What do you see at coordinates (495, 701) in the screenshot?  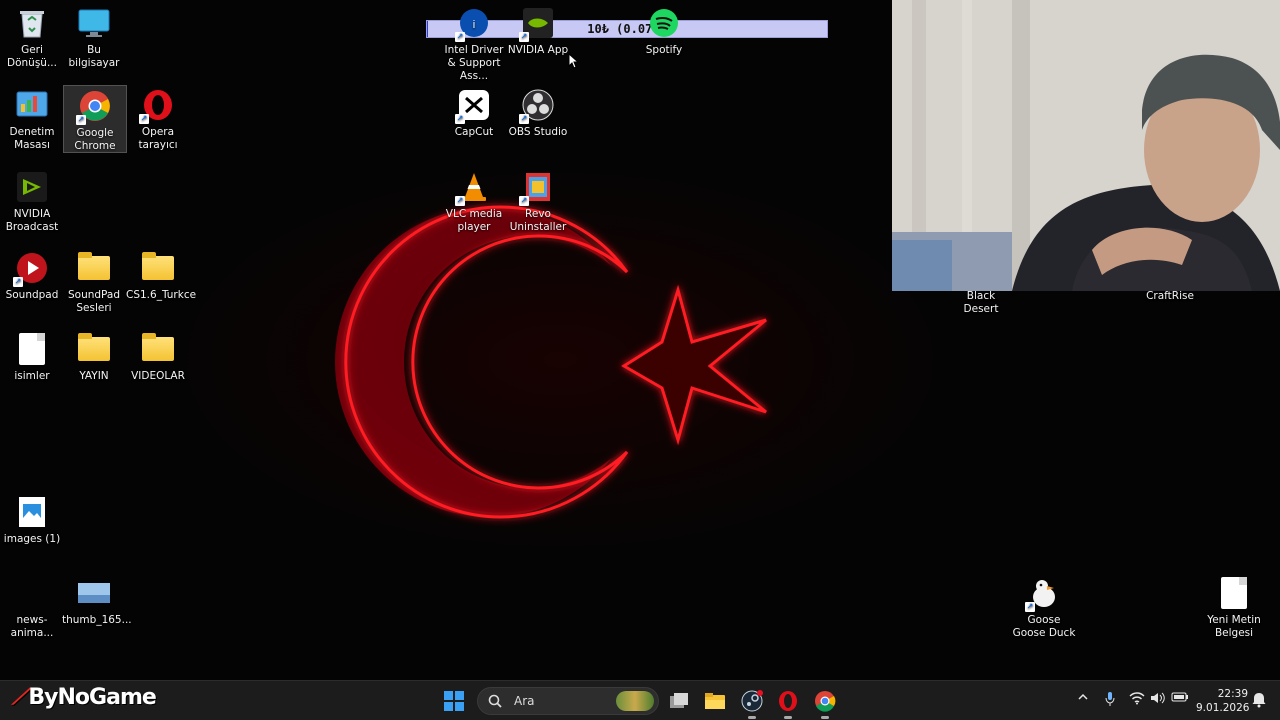 I see `search-icon` at bounding box center [495, 701].